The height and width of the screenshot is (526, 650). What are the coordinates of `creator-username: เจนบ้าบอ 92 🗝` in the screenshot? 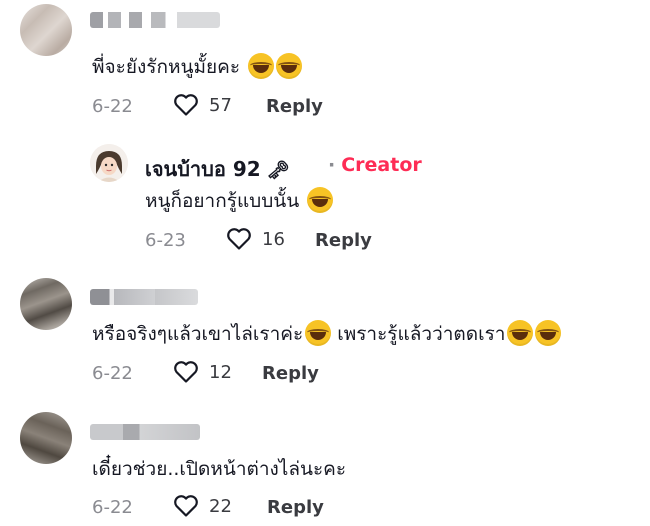 It's located at (217, 169).